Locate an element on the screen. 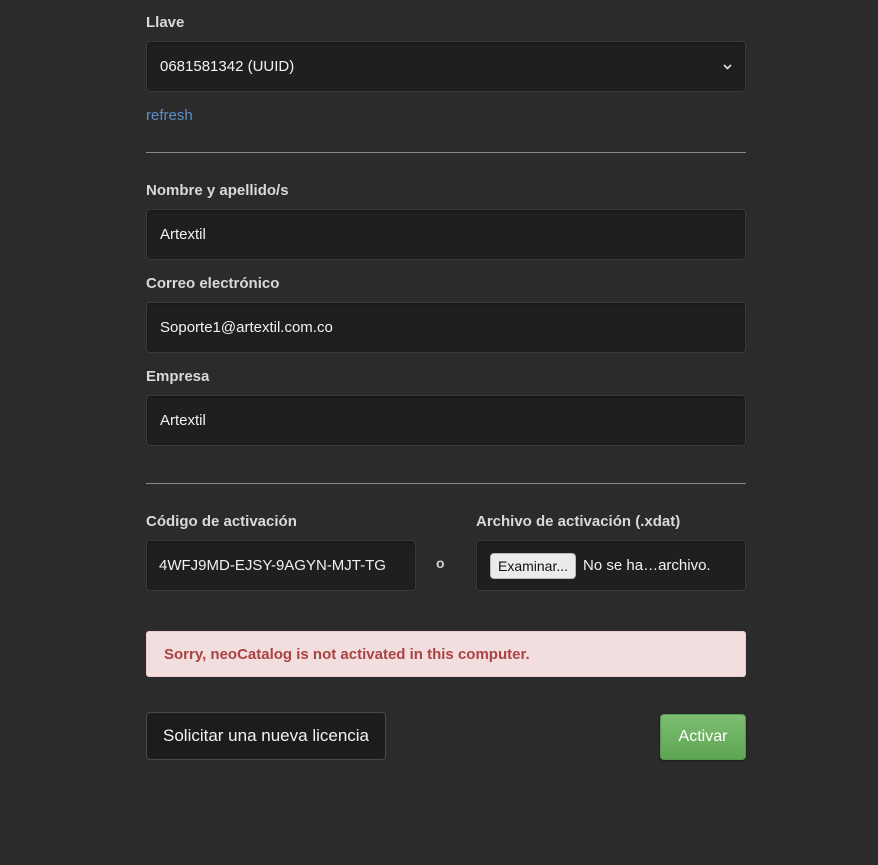  name-field: Artextil is located at coordinates (446, 234).